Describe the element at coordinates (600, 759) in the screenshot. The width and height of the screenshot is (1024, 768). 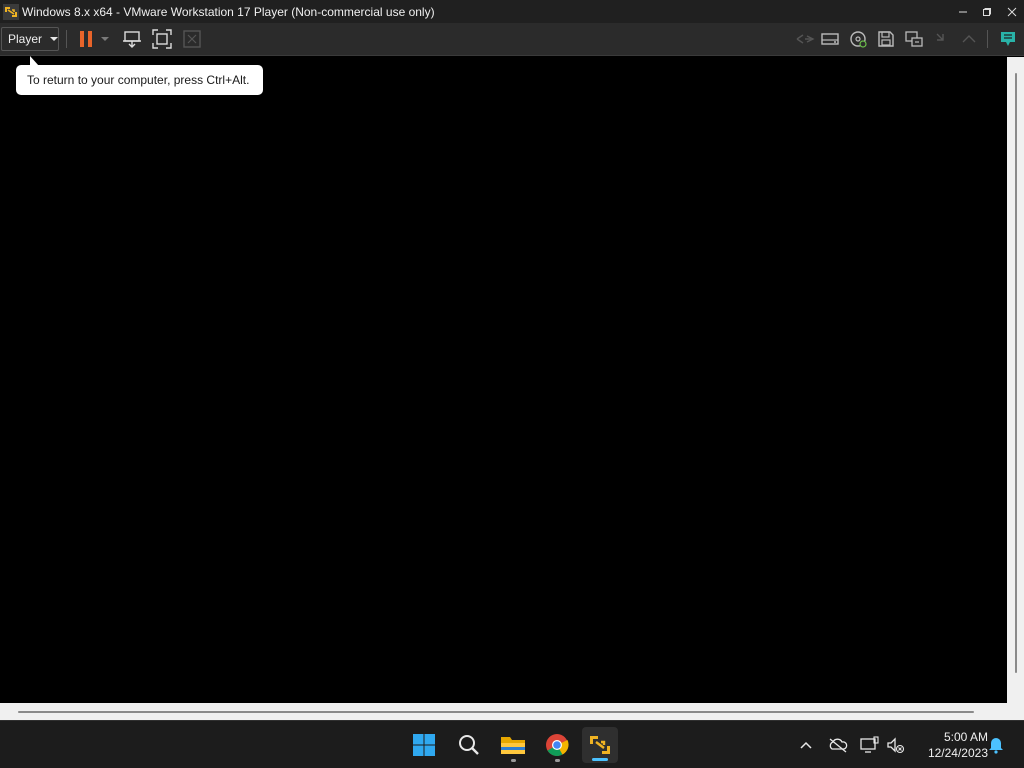
I see `active-app-indicator` at that location.